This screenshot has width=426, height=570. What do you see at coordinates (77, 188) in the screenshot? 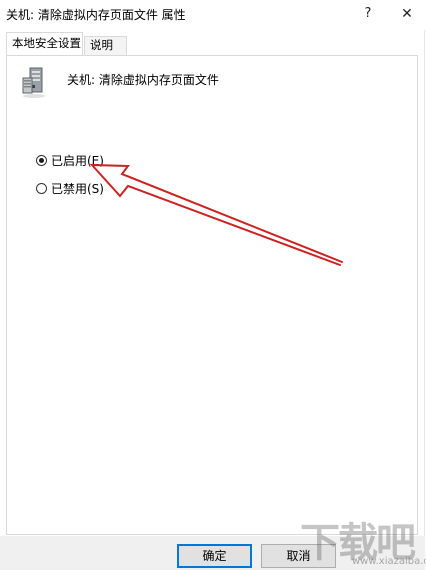
I see `disabled-label: 已禁用(S)` at bounding box center [77, 188].